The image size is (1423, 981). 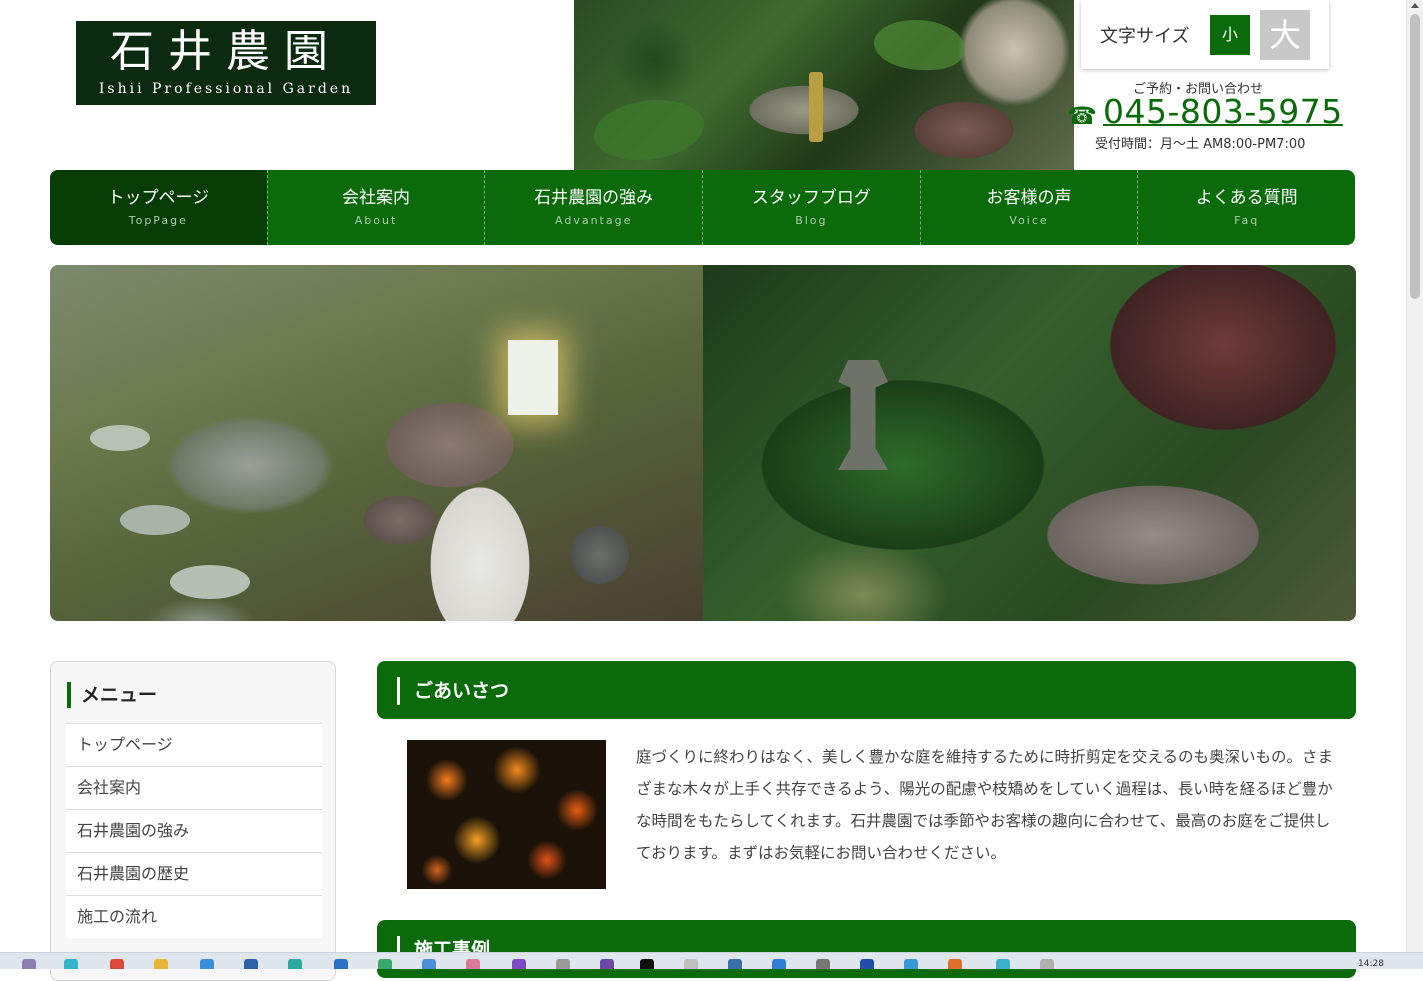 I want to click on nav-item-advantage: 石井農園の強み Advantage, so click(x=593, y=207).